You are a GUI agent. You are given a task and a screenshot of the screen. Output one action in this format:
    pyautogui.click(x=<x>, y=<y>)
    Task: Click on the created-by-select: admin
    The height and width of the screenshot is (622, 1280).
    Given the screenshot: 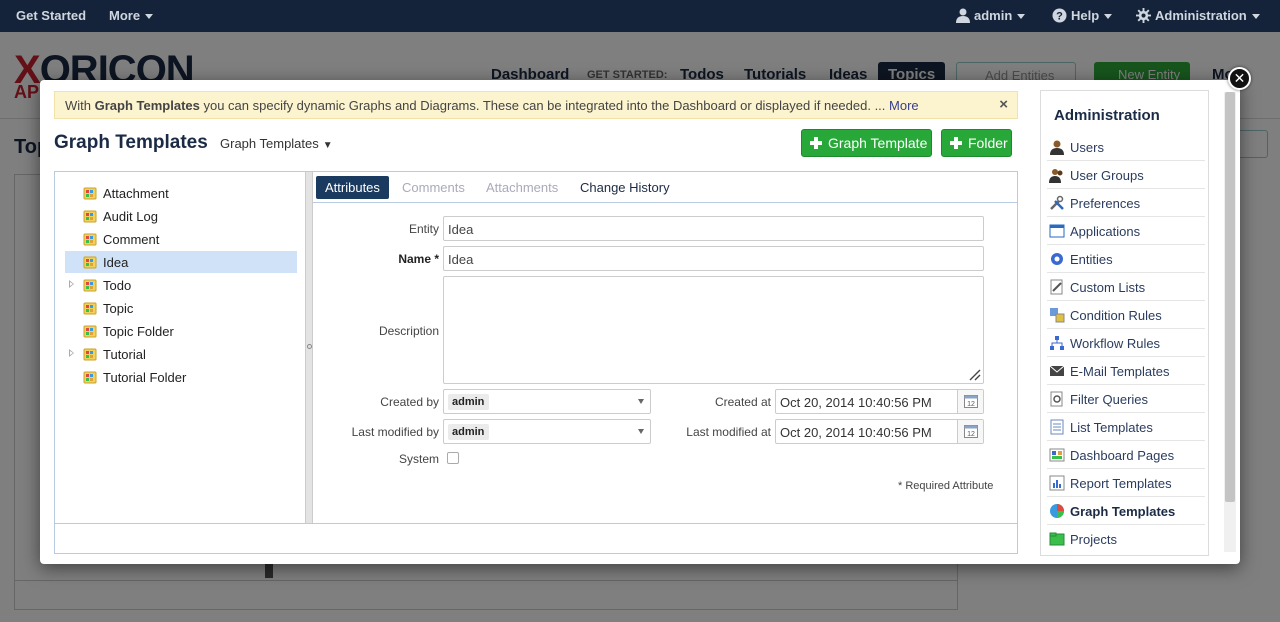 What is the action you would take?
    pyautogui.click(x=547, y=401)
    